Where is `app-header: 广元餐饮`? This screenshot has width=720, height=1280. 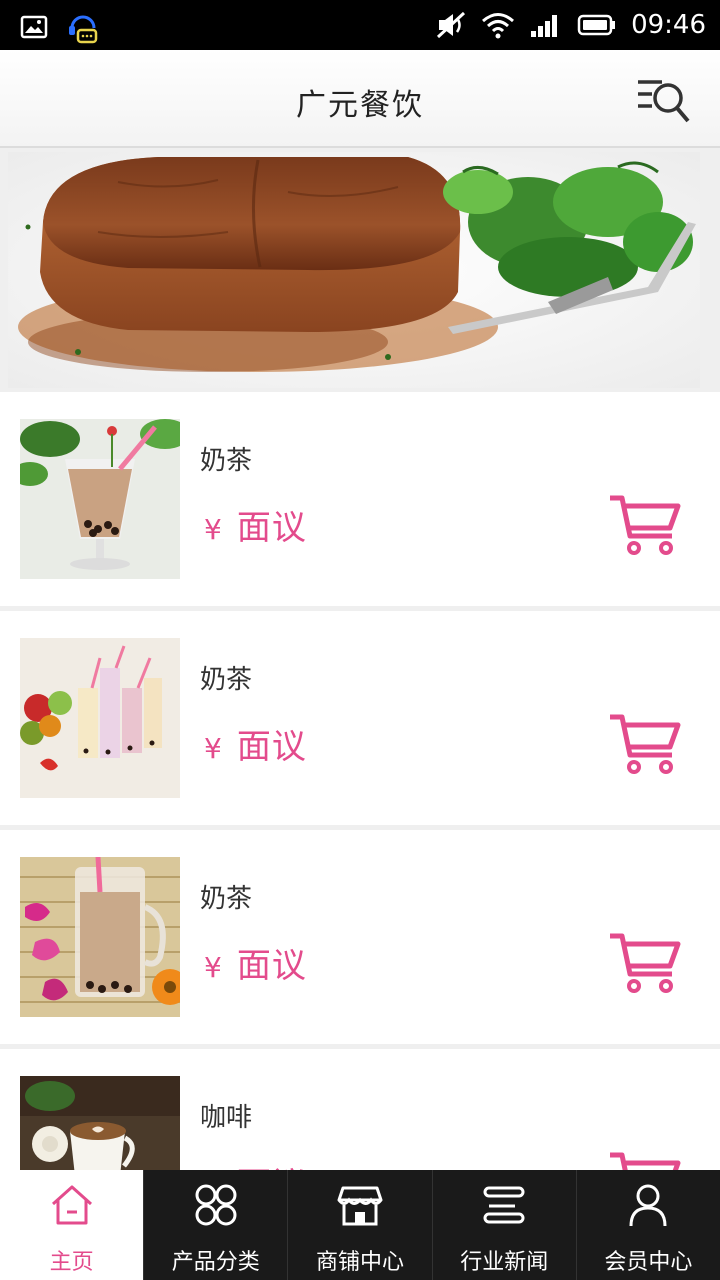 app-header: 广元餐饮 is located at coordinates (360, 99).